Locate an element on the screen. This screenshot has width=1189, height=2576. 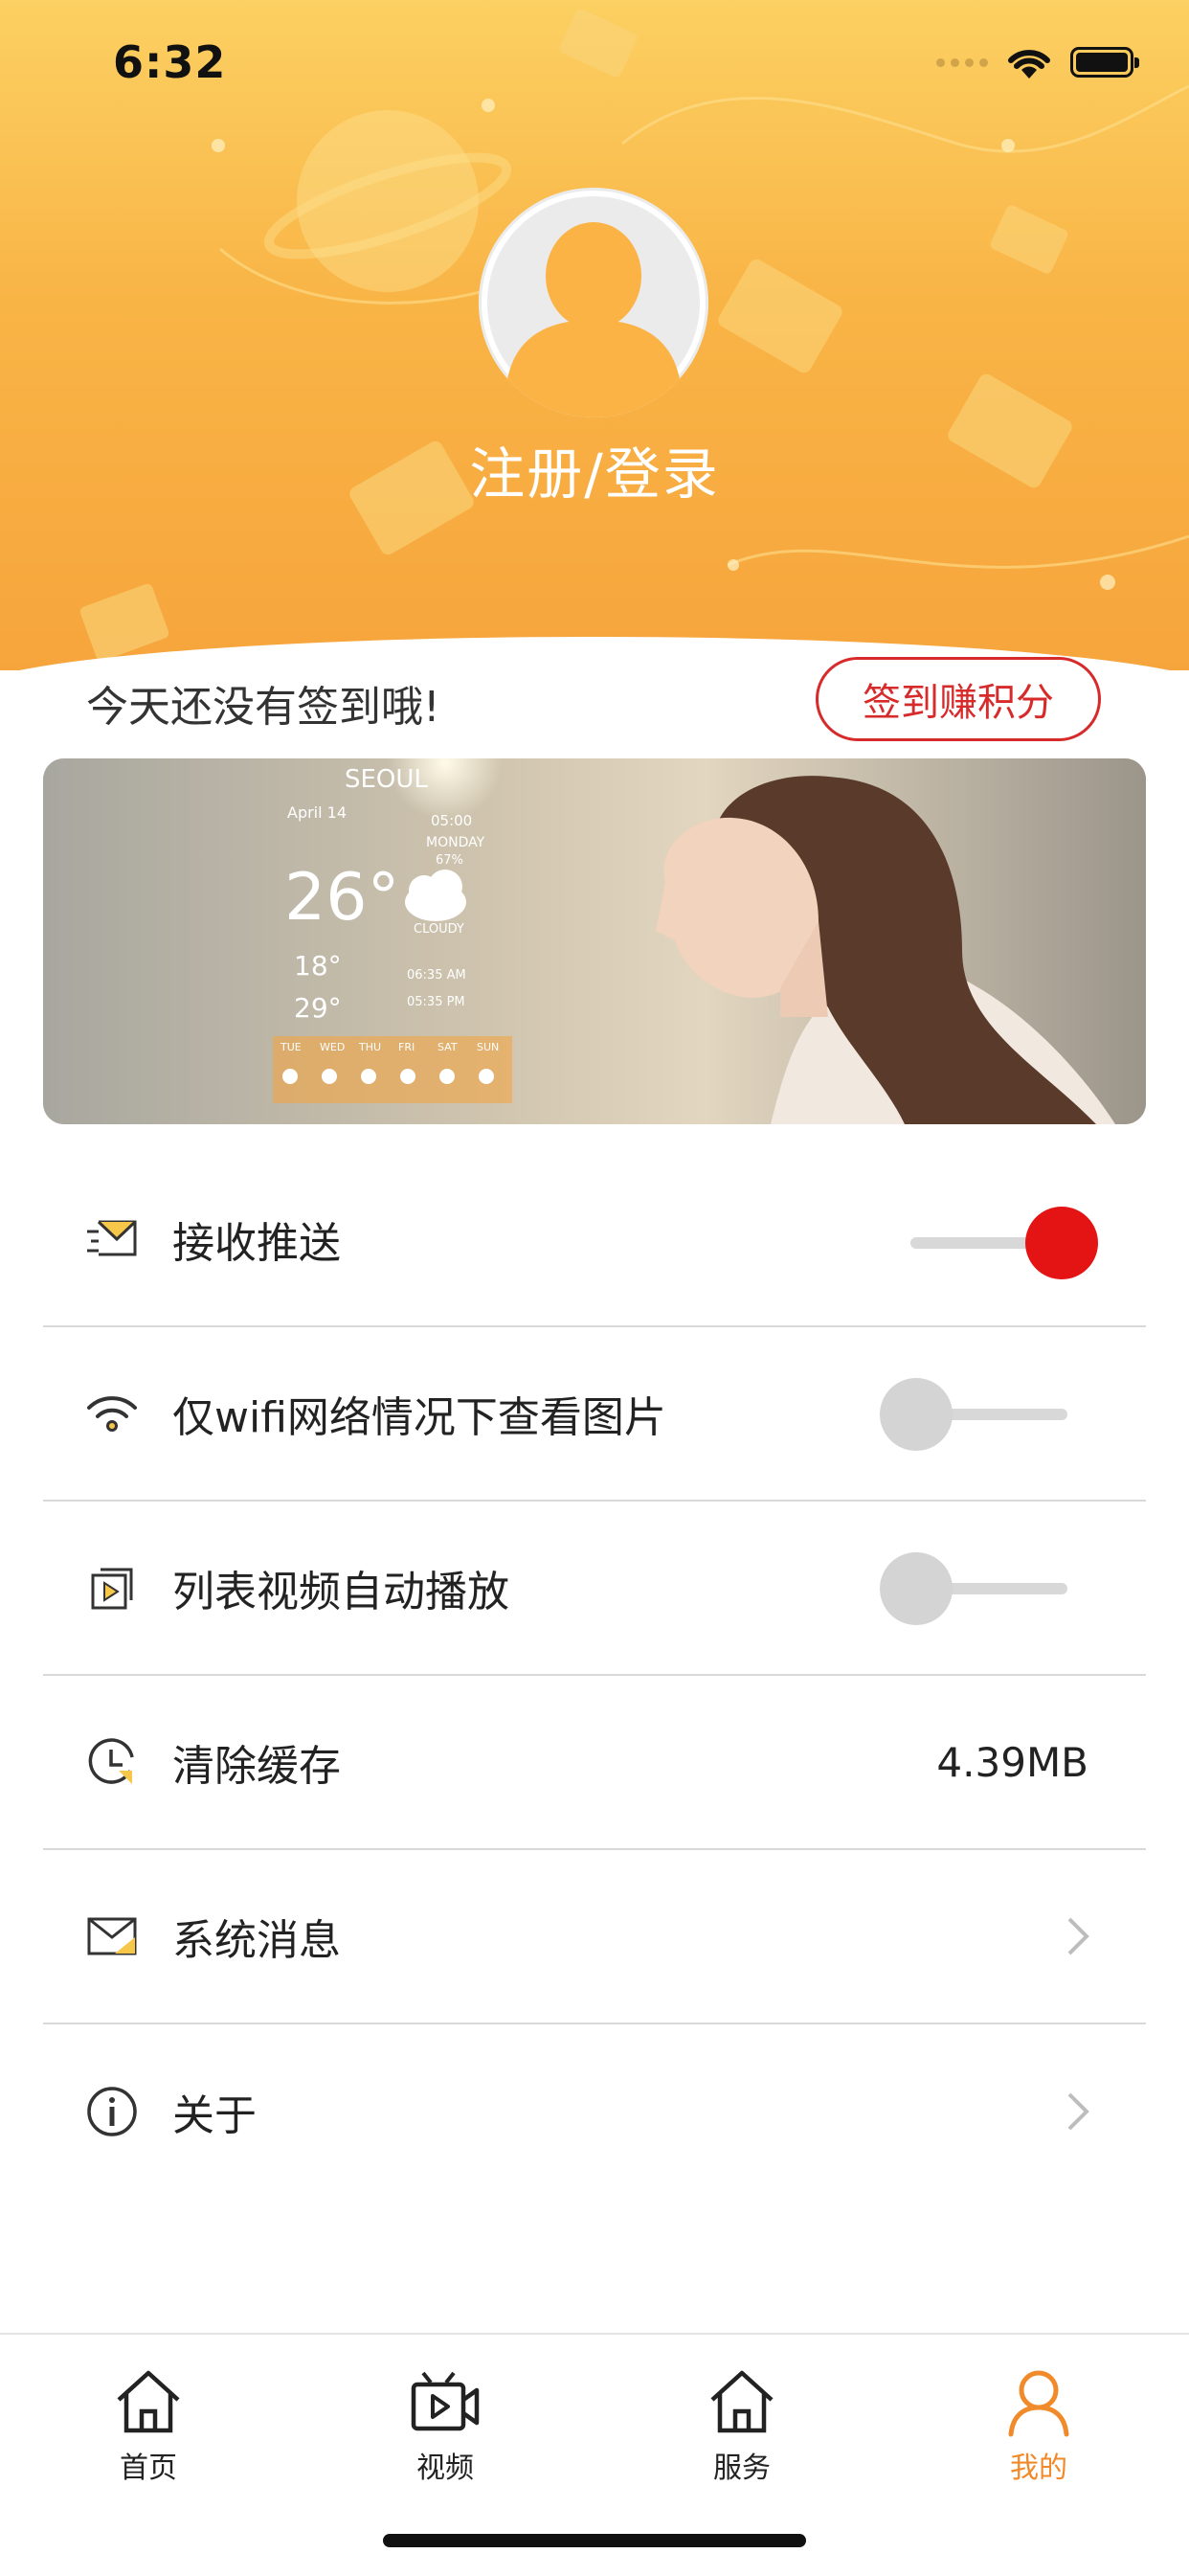
user-silhouette-icon is located at coordinates (593, 303).